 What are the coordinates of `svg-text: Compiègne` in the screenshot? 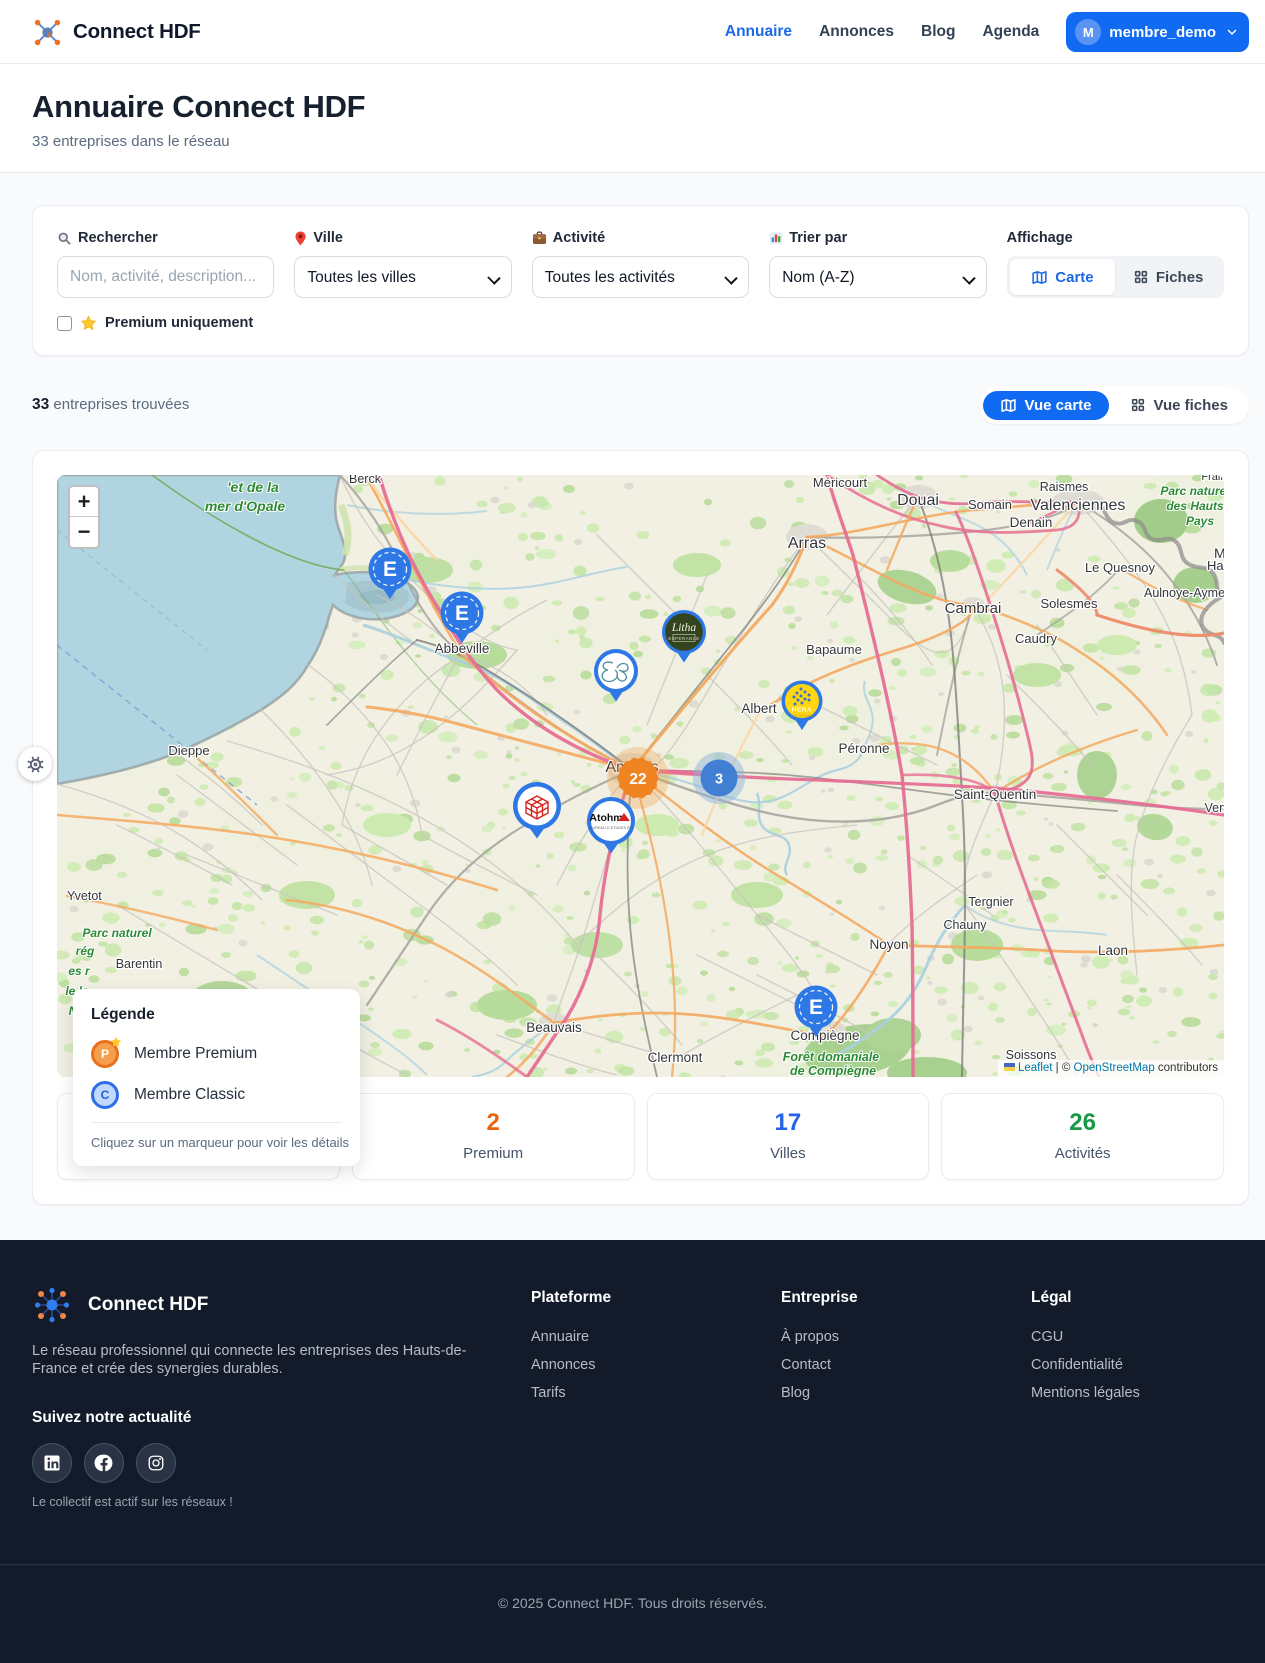 It's located at (824, 1035).